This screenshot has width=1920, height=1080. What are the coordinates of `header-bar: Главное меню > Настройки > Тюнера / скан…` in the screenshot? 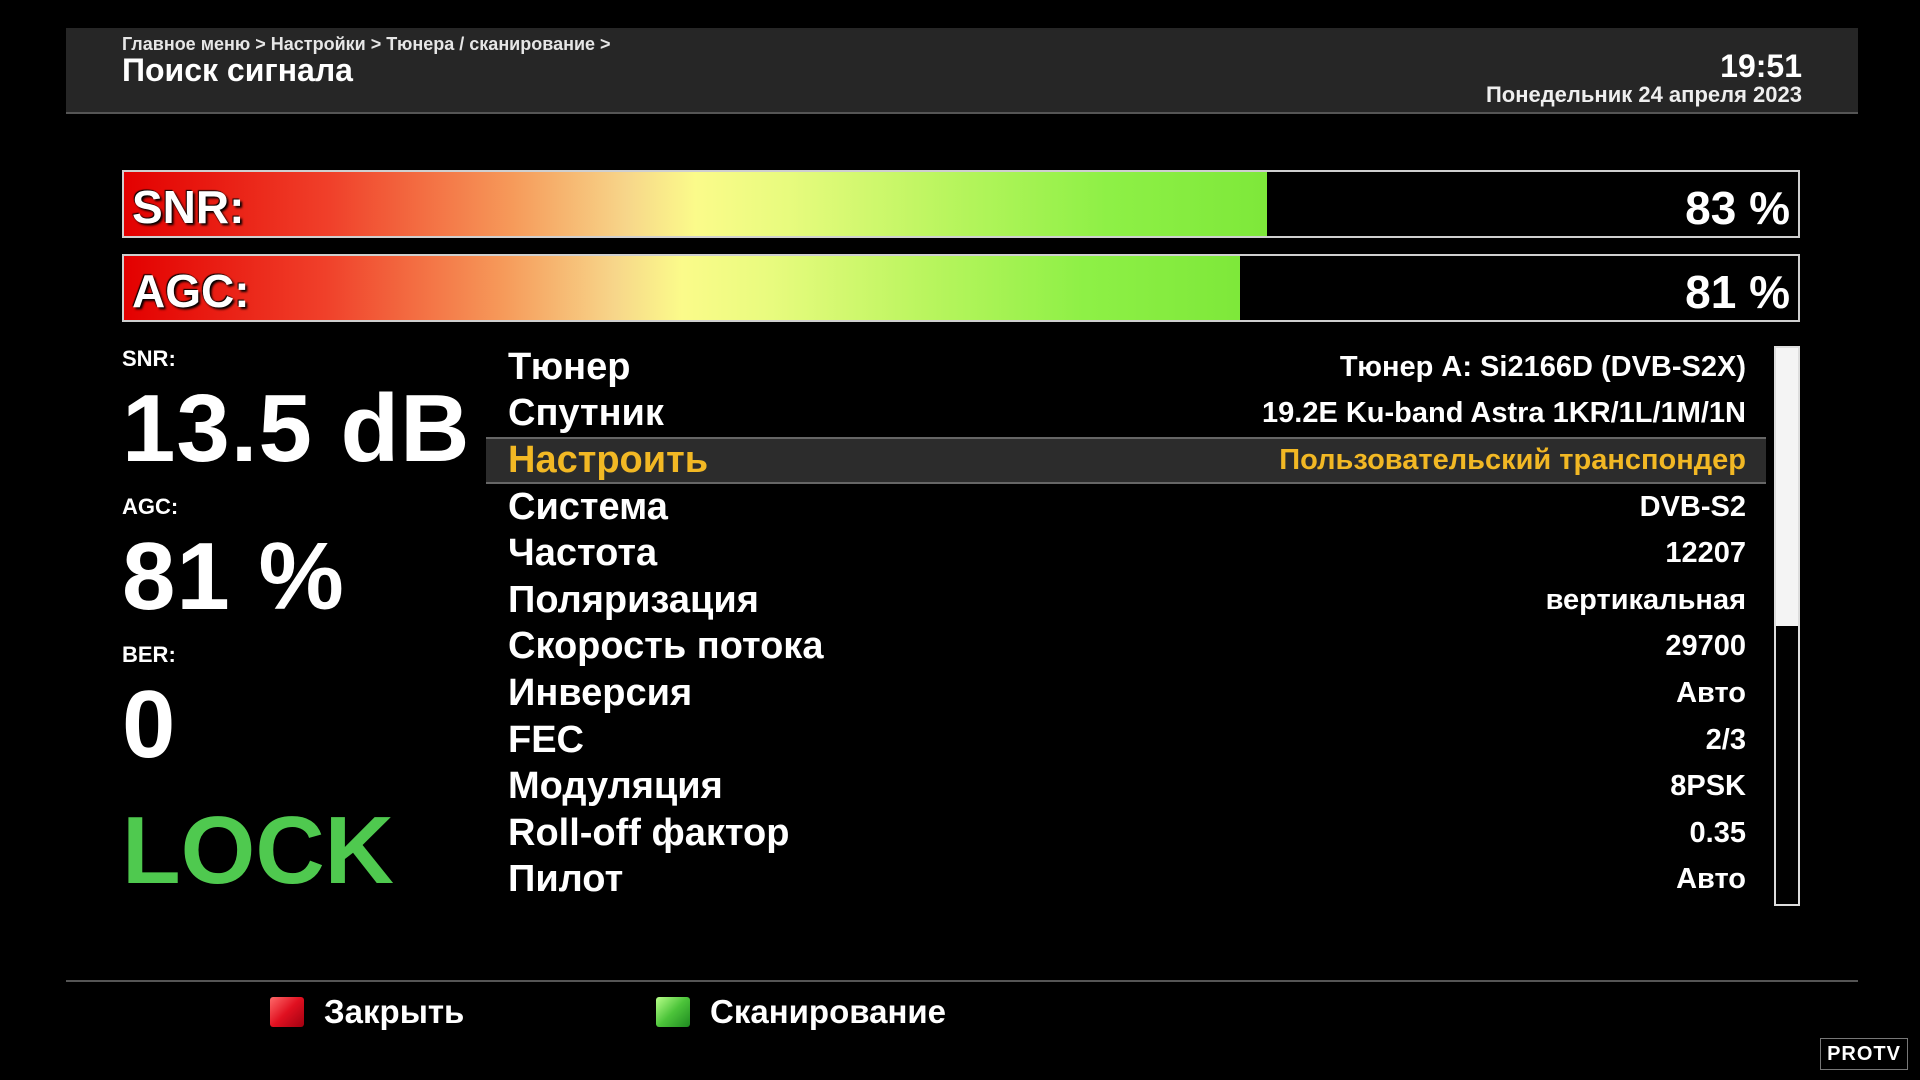 It's located at (962, 71).